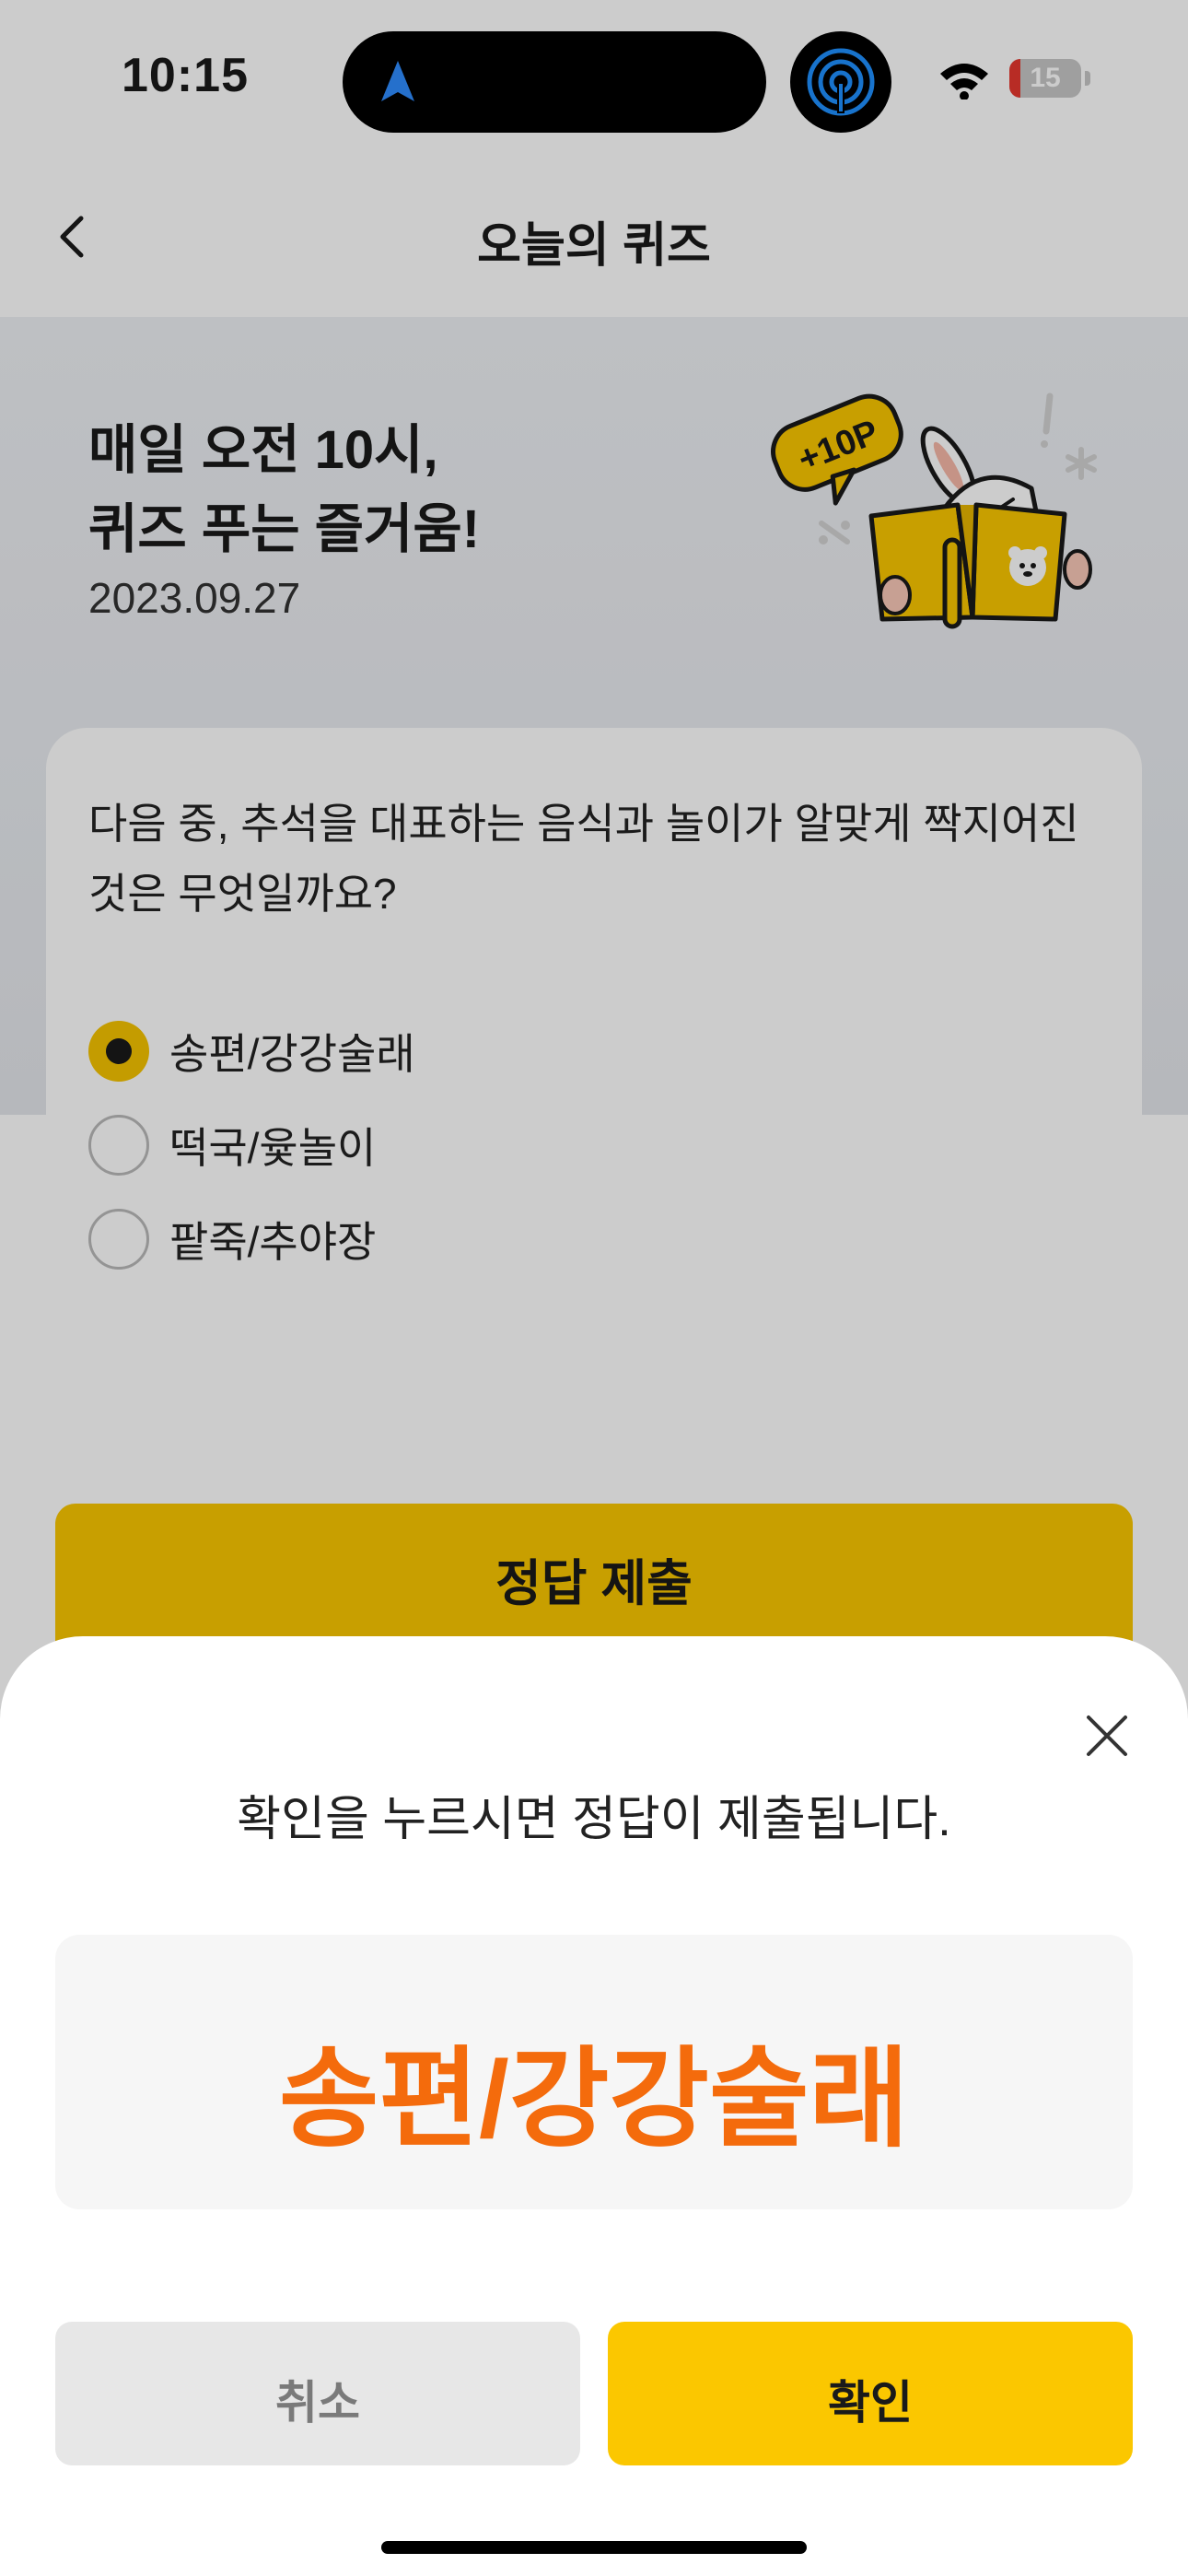 The height and width of the screenshot is (2576, 1188). I want to click on confirm-message: 확인을 누르시면 정답이 제출됩니다., so click(594, 1819).